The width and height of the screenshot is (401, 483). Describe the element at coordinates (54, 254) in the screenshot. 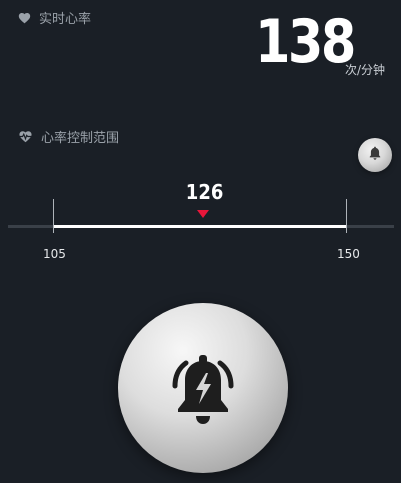

I see `range-min-label: 105` at that location.